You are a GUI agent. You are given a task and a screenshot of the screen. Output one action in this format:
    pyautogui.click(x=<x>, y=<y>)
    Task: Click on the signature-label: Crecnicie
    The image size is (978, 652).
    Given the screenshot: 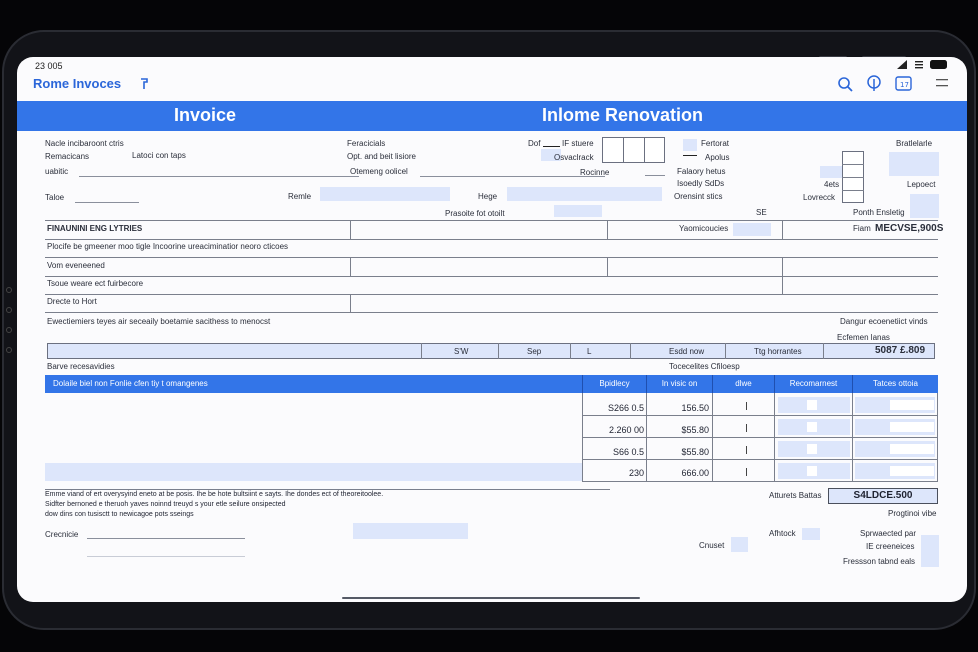 What is the action you would take?
    pyautogui.click(x=62, y=534)
    